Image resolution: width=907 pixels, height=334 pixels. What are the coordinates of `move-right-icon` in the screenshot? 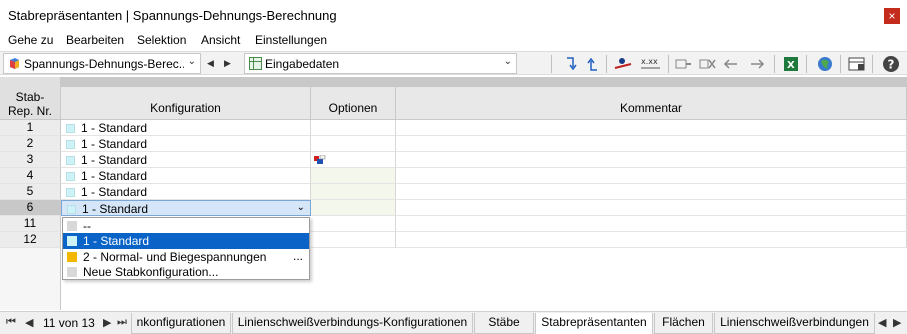 It's located at (757, 64).